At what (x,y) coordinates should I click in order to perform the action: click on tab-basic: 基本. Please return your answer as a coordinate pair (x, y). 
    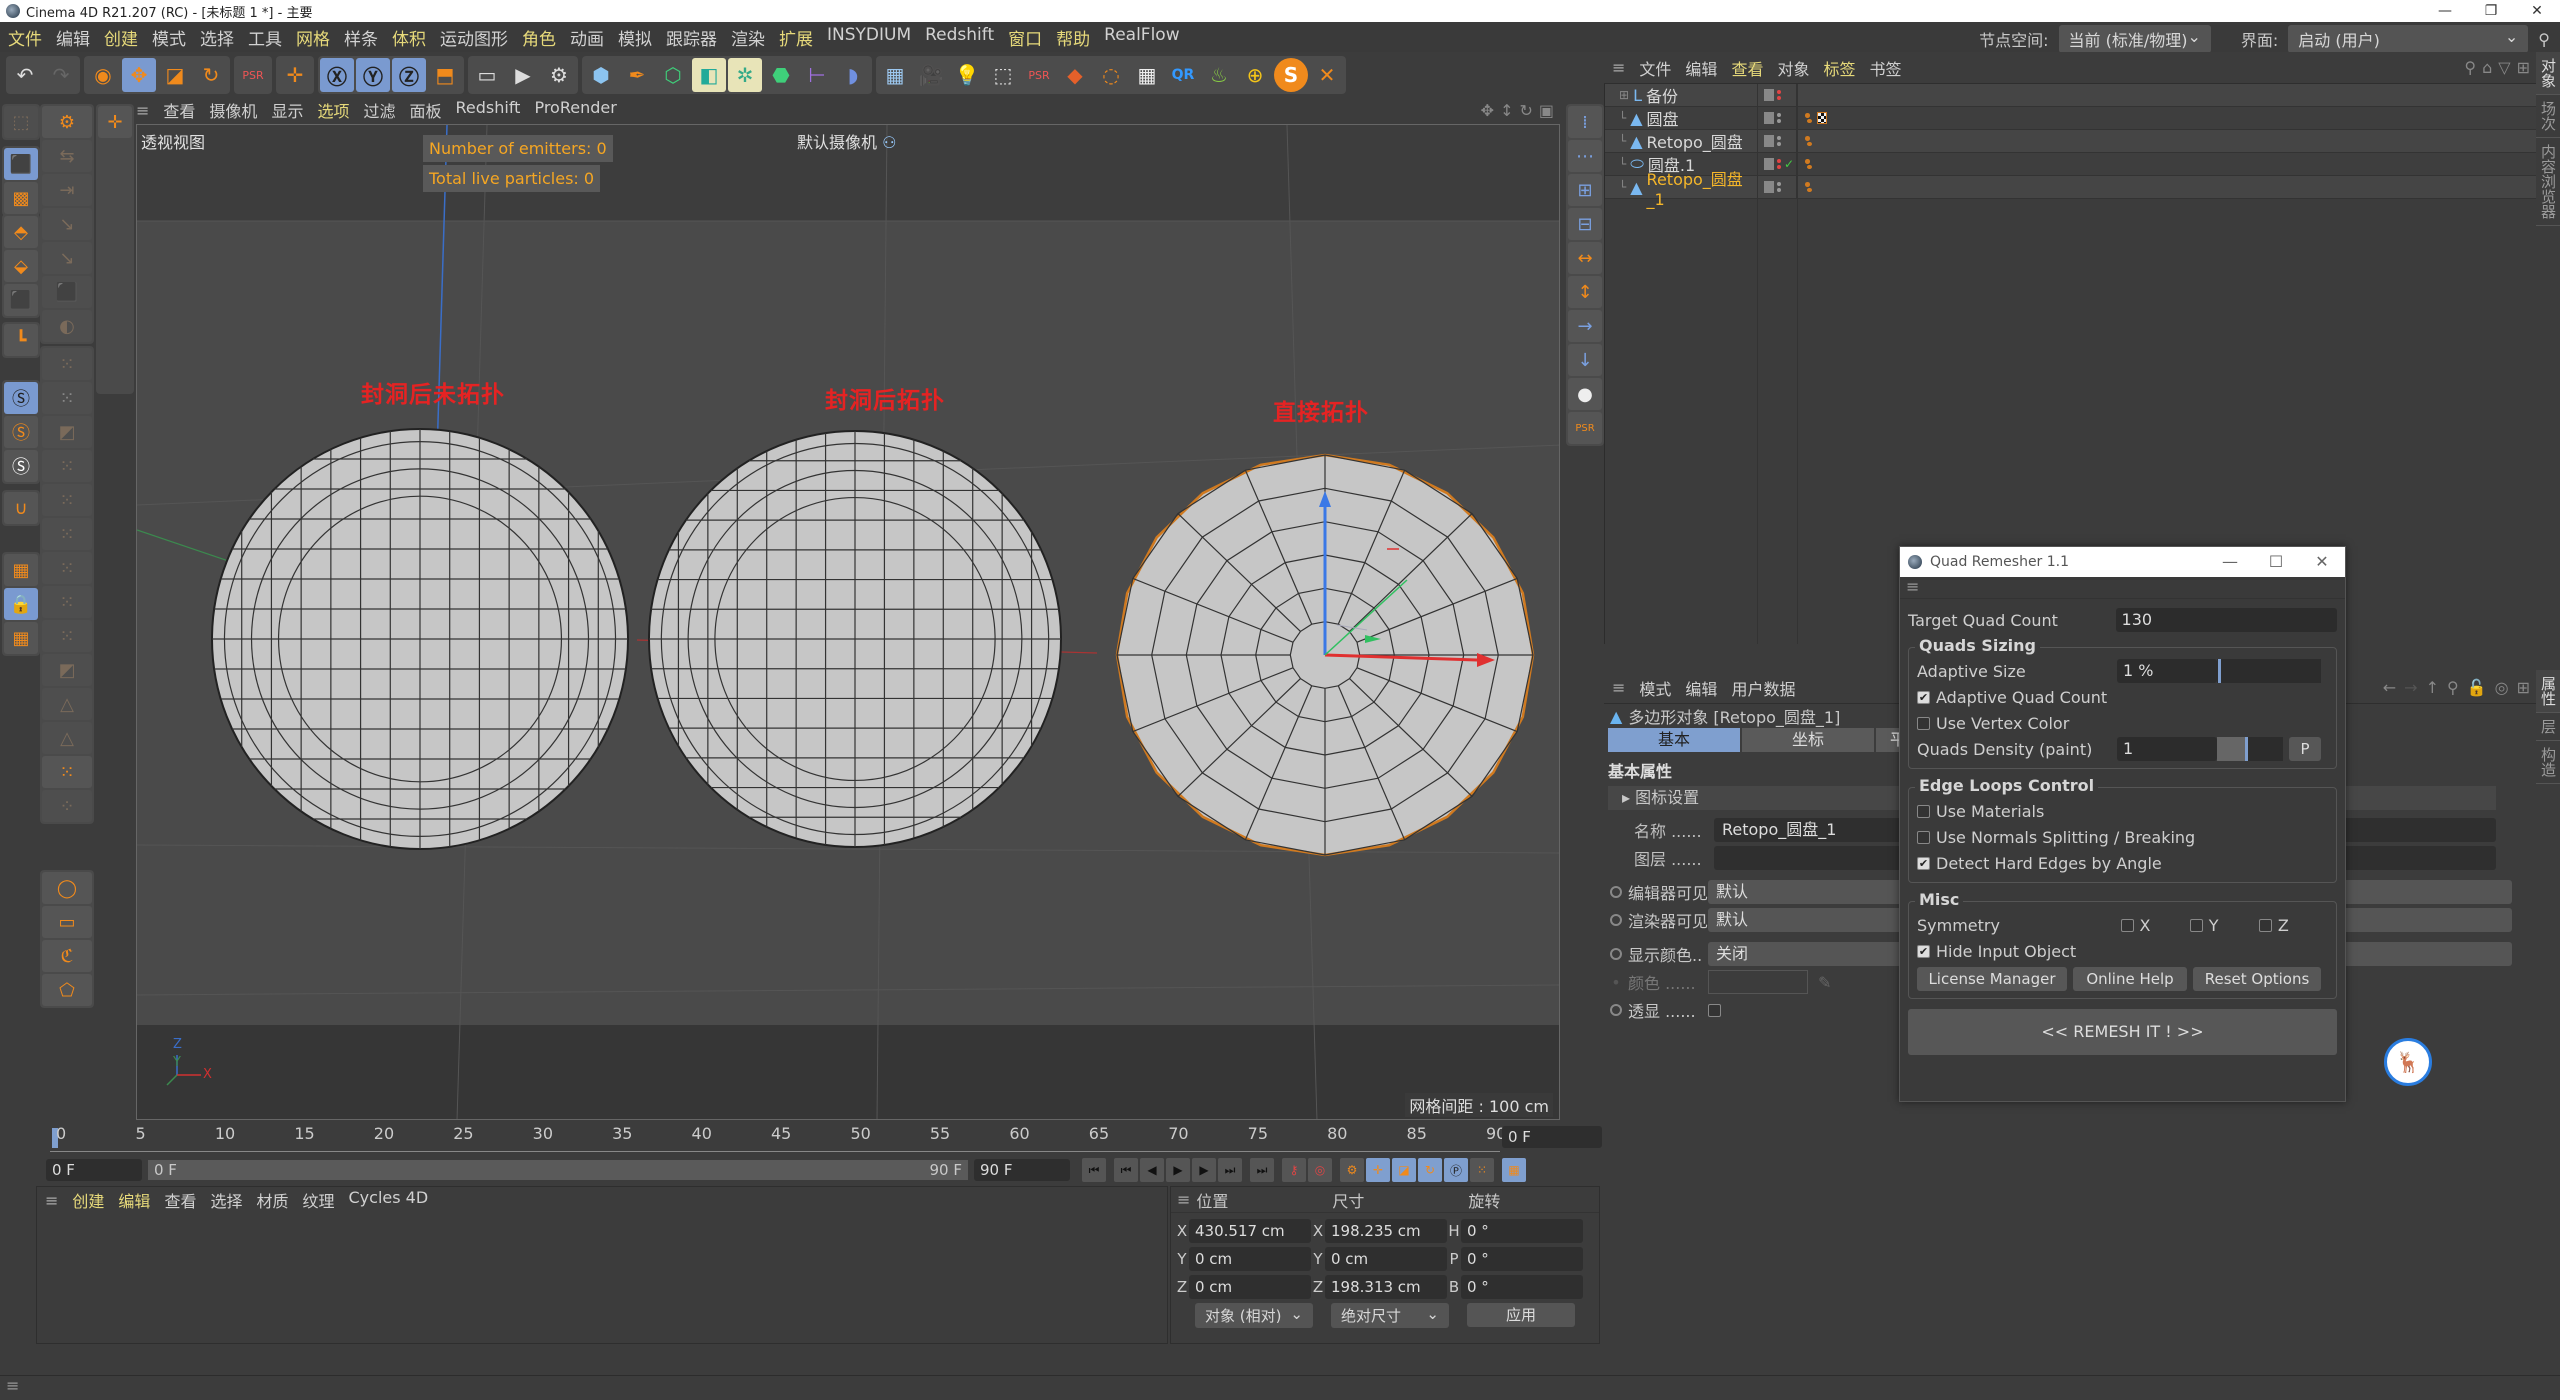
    Looking at the image, I should click on (1674, 740).